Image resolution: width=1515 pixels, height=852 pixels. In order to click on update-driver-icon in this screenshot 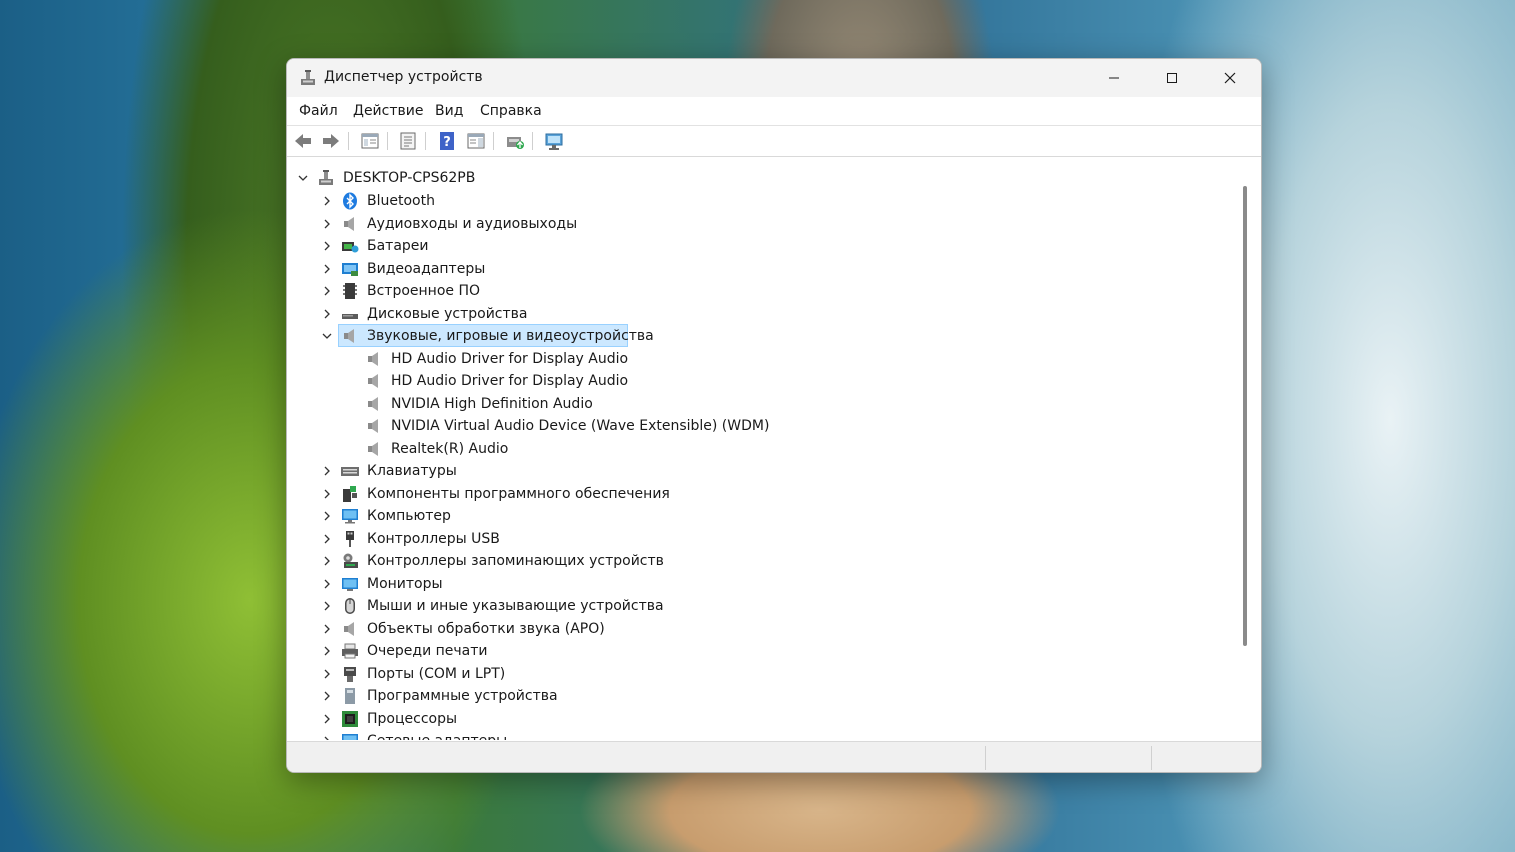, I will do `click(515, 143)`.